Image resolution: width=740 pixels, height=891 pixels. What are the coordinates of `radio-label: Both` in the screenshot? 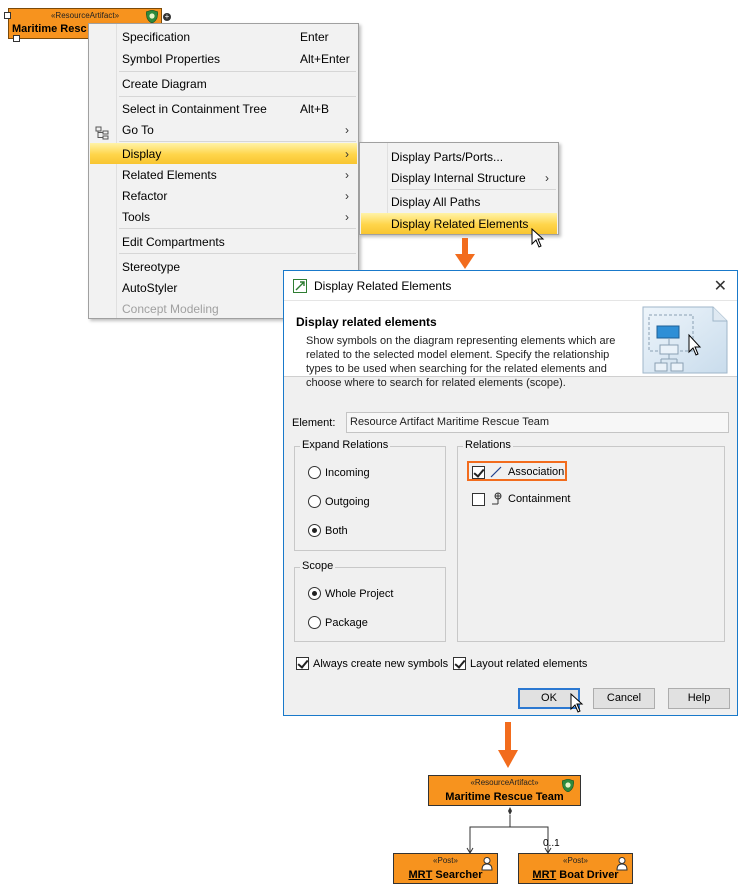 It's located at (336, 530).